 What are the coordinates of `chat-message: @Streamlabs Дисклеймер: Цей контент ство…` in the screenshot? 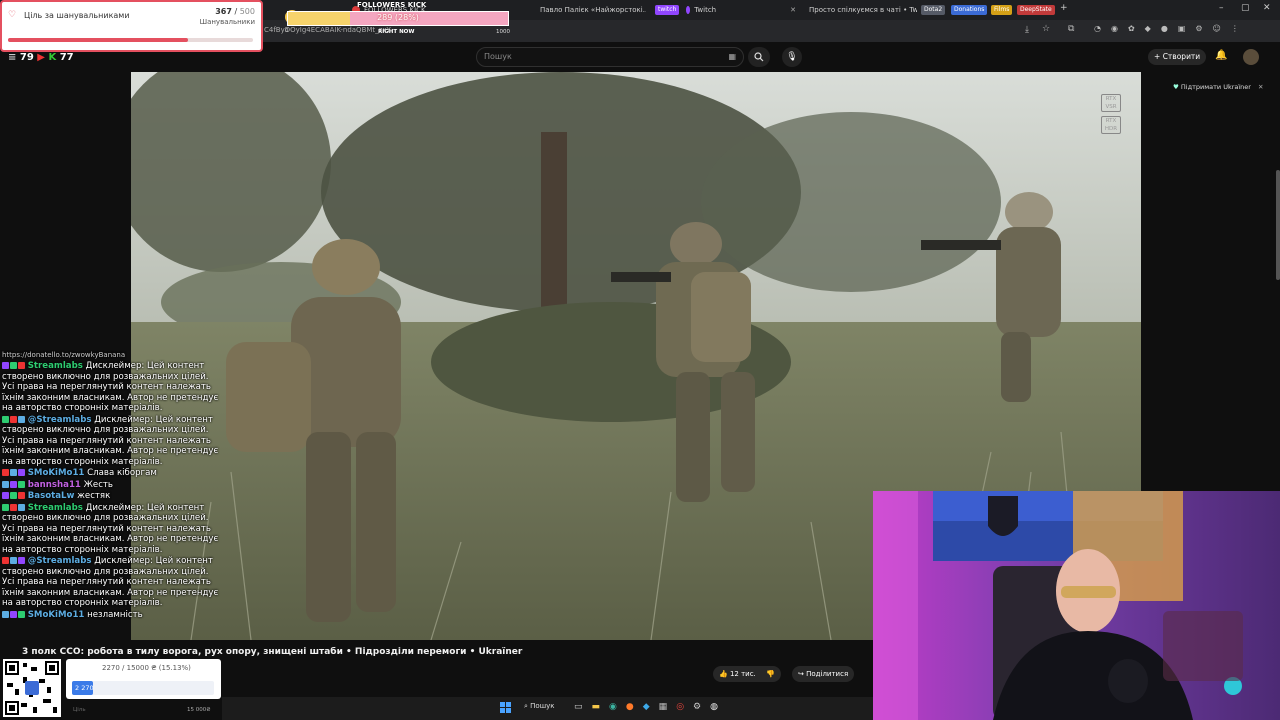 It's located at (111, 441).